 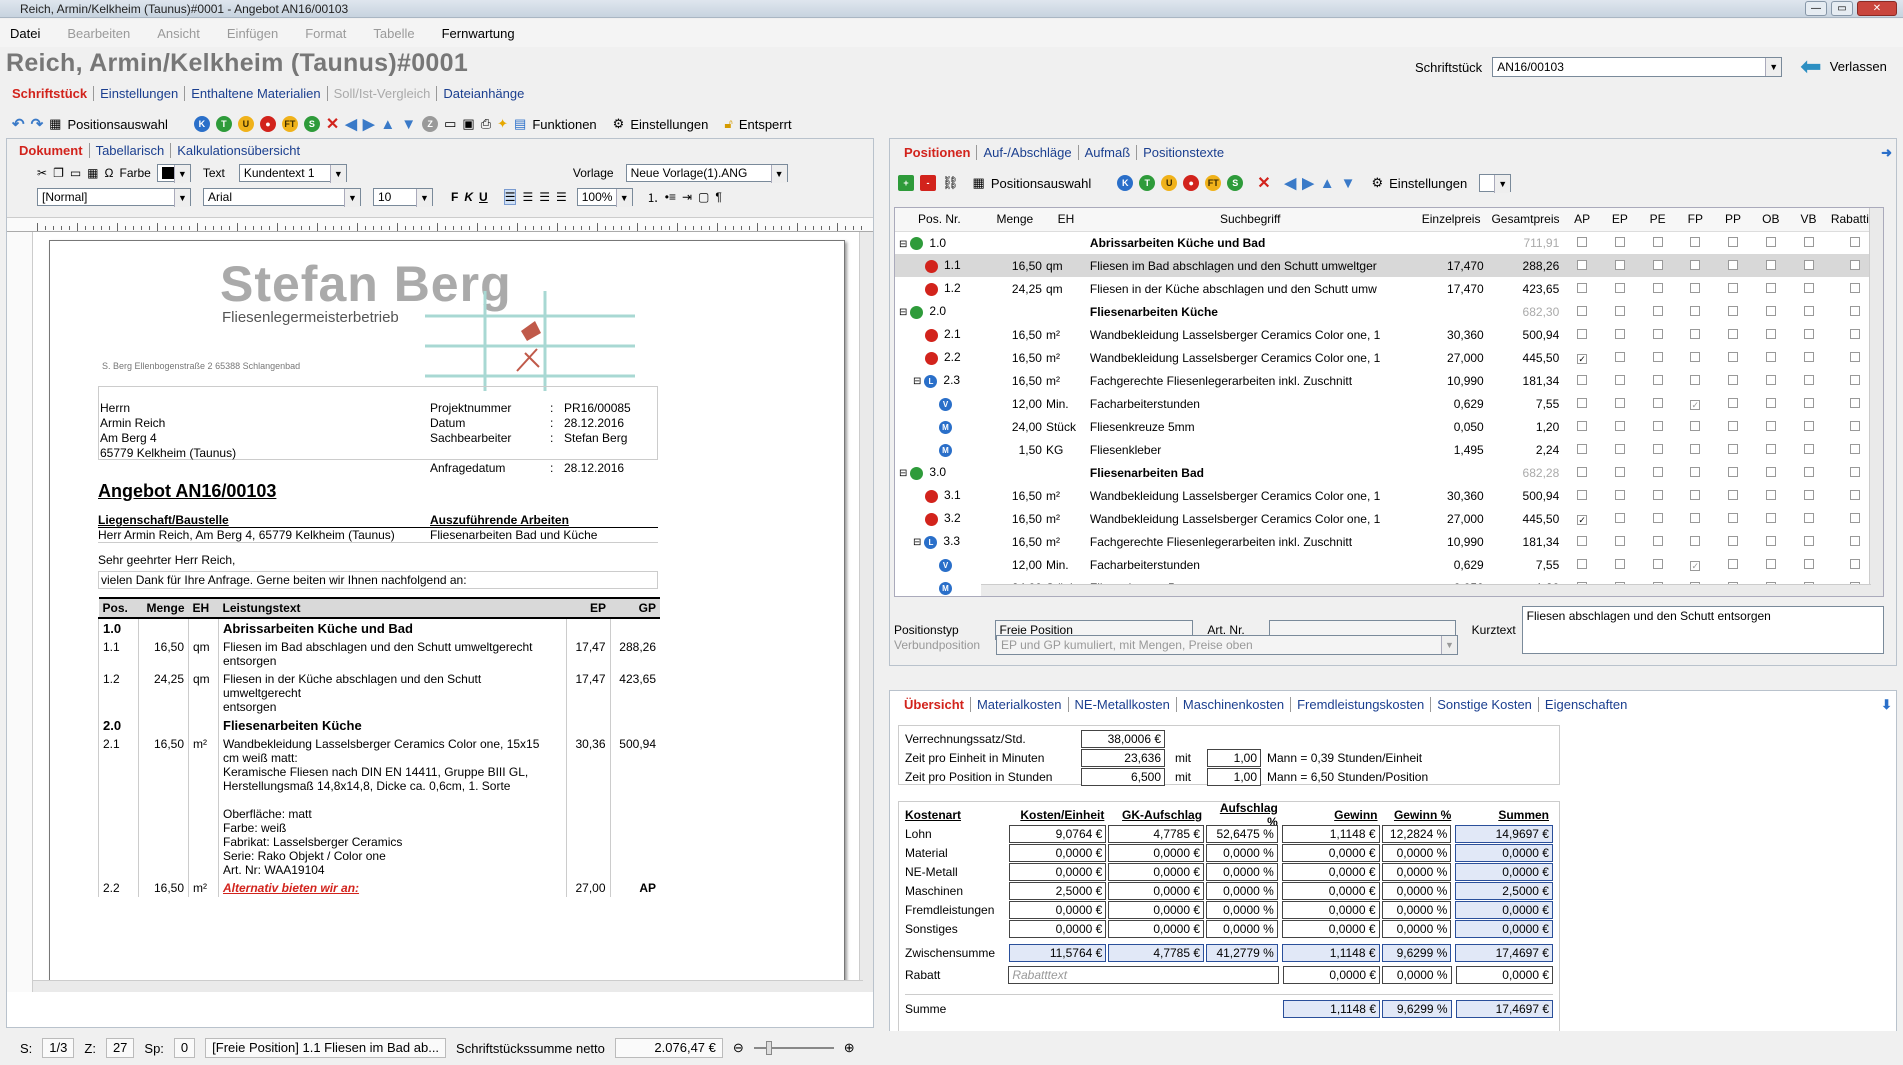 I want to click on indent-icon: ⇥, so click(x=687, y=197).